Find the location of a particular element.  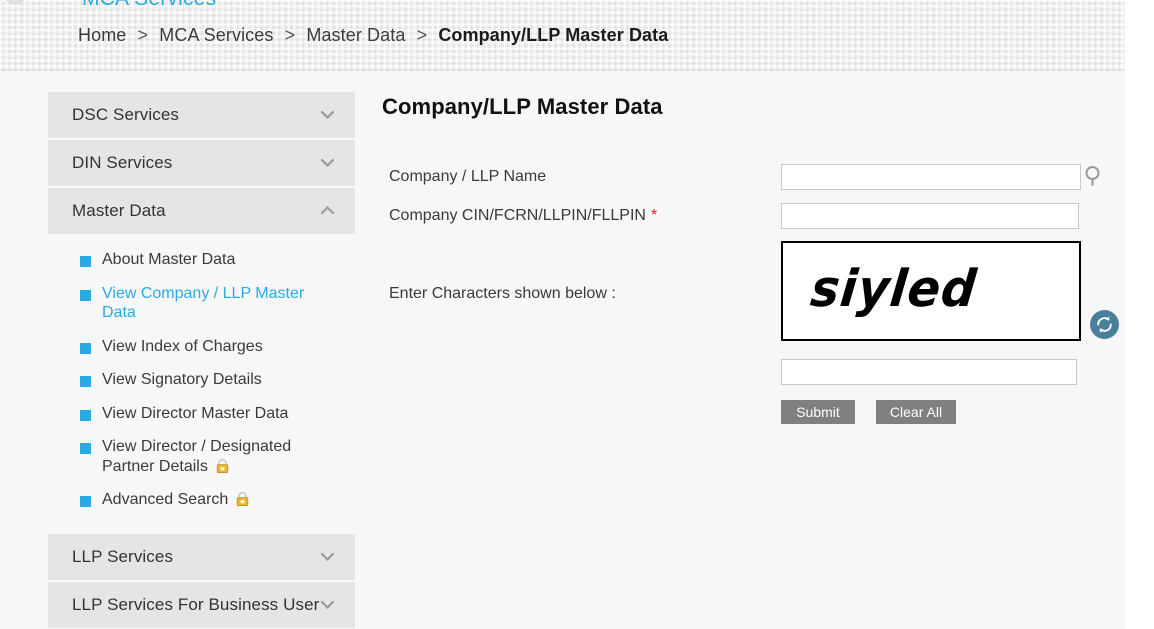

top-nub-decoration is located at coordinates (15, 2).